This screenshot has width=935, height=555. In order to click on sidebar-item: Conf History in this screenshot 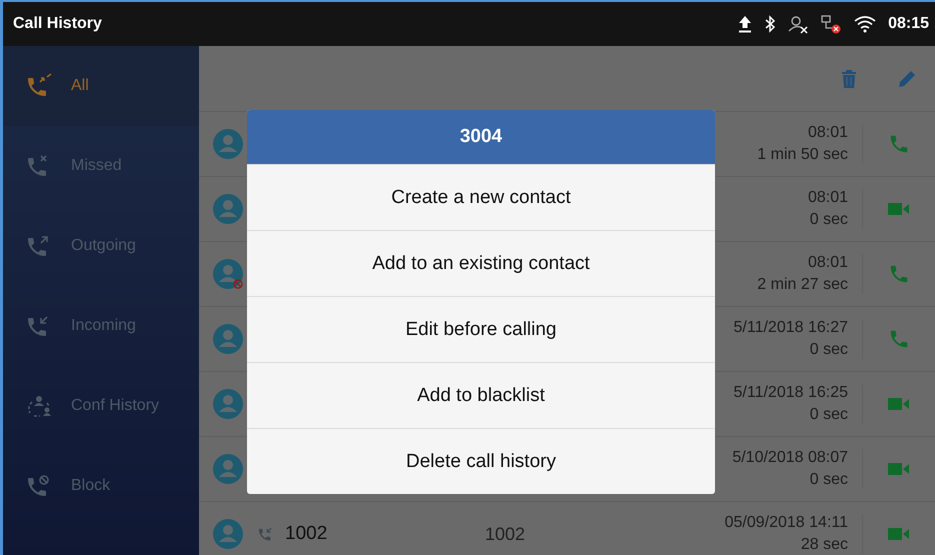, I will do `click(101, 406)`.